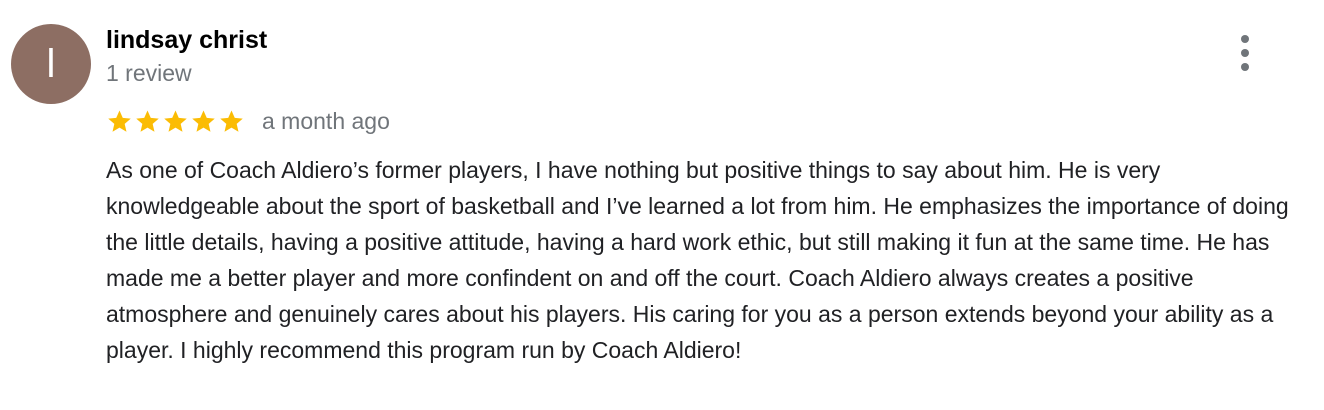  I want to click on avatar: l, so click(51, 64).